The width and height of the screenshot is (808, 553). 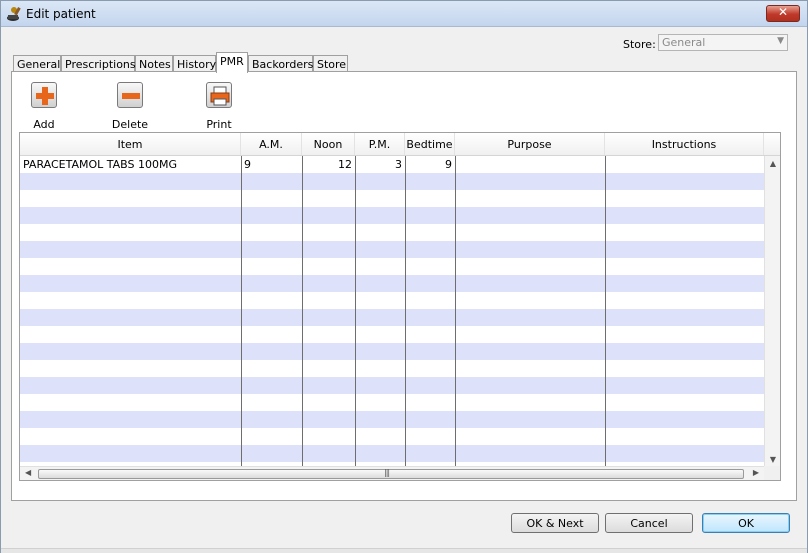 What do you see at coordinates (14, 14) in the screenshot?
I see `app-pestle-icon` at bounding box center [14, 14].